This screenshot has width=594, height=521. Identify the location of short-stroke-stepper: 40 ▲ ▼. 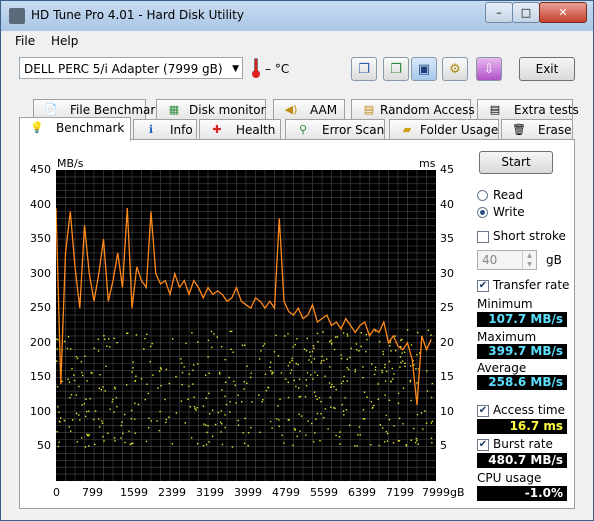
(507, 260).